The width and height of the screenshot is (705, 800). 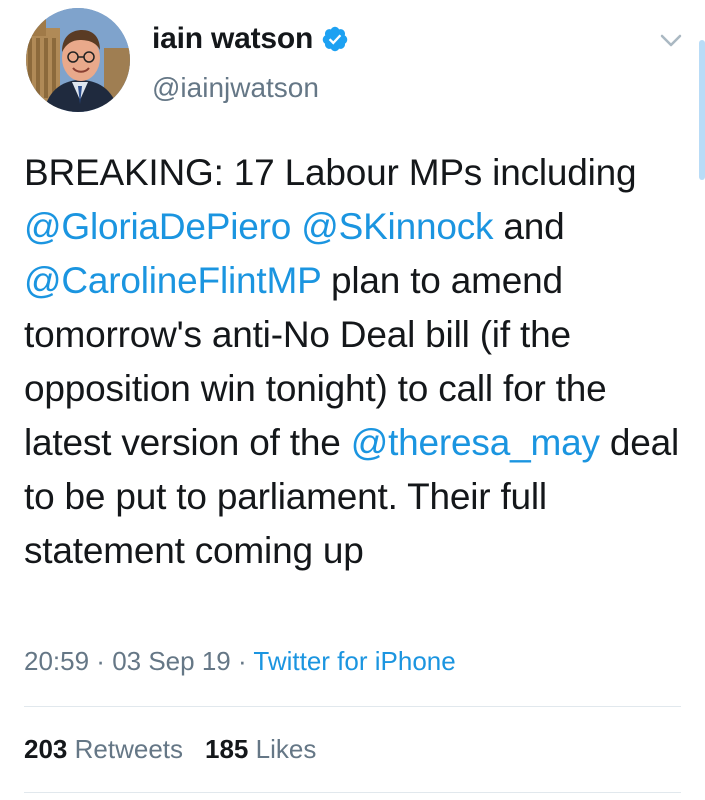 I want to click on tweet-date: 03 Sep 19, so click(x=171, y=661).